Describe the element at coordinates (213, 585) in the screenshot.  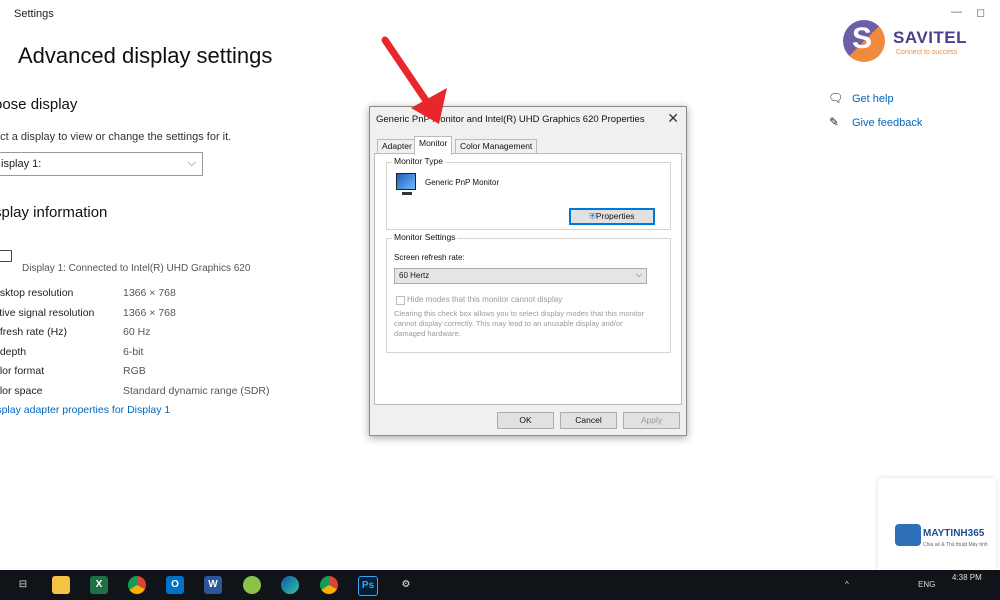
I see `word-icon: W` at that location.